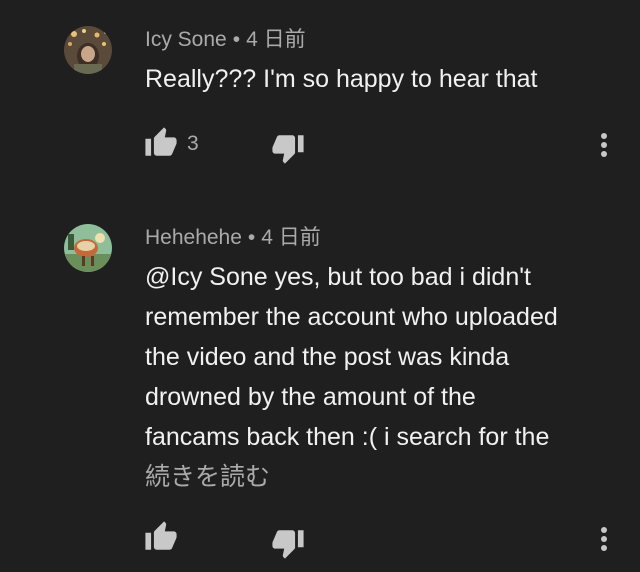  I want to click on more-options-button, so click(604, 539).